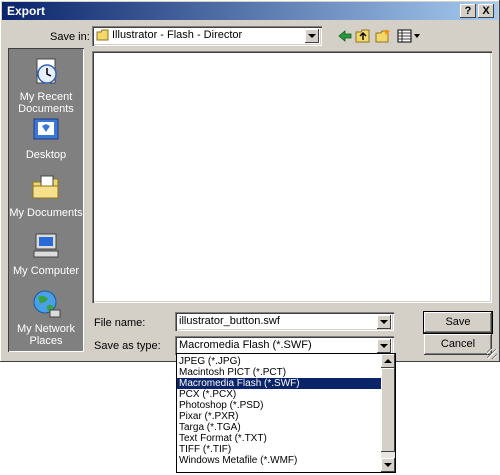  I want to click on resize-grip, so click(492, 354).